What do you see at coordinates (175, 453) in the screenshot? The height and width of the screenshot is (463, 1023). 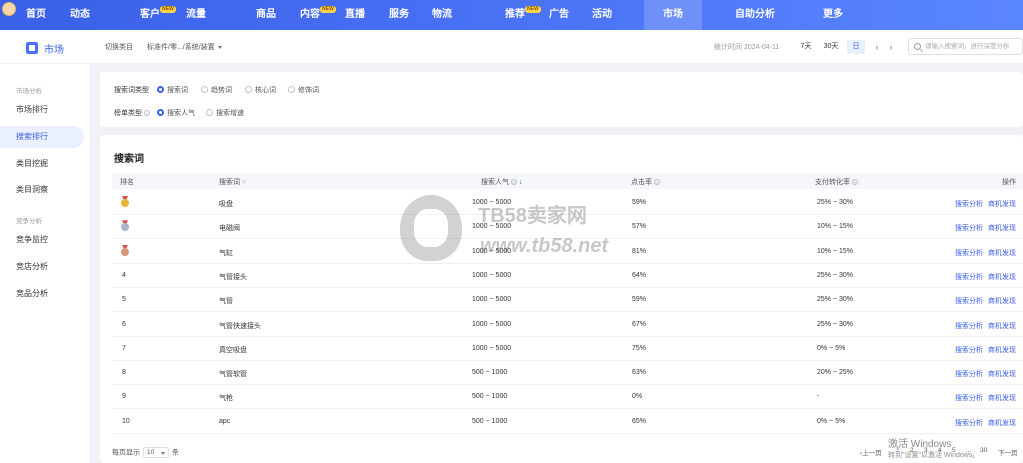 I see `per-page-unit: 条` at bounding box center [175, 453].